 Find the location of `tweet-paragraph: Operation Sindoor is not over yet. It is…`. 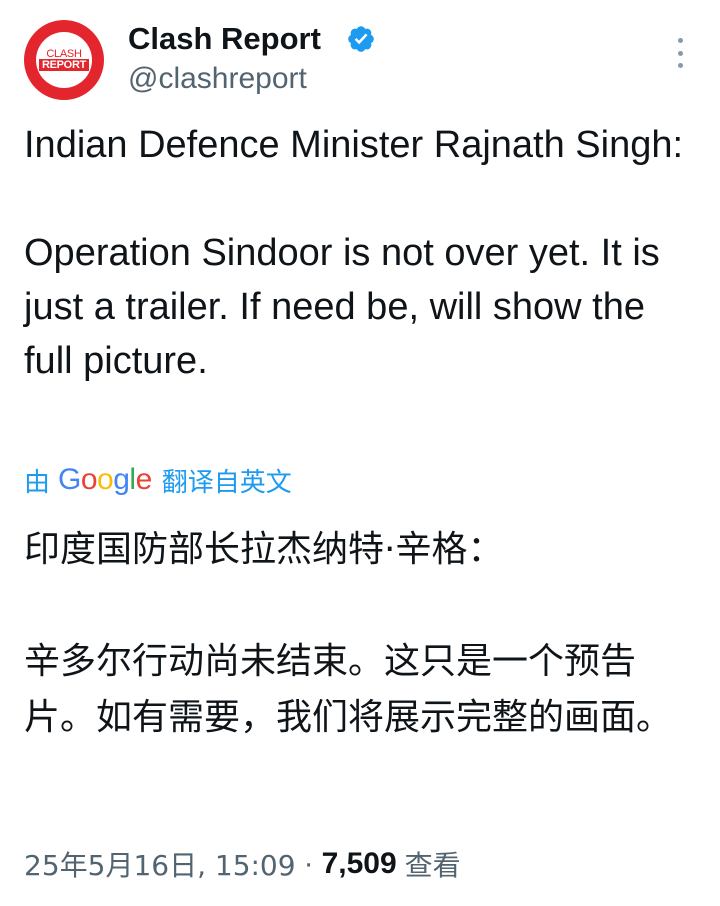

tweet-paragraph: Operation Sindoor is not over yet. It is… is located at coordinates (342, 307).